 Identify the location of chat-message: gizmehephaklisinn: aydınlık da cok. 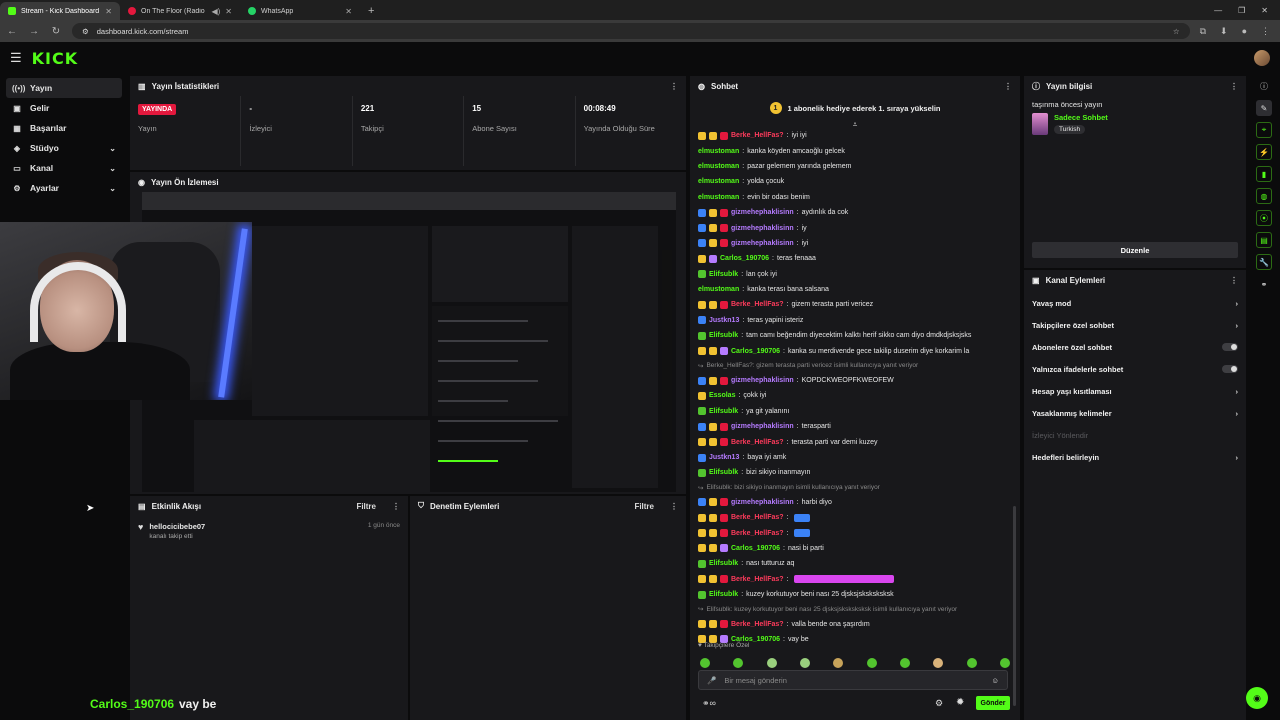
(859, 212).